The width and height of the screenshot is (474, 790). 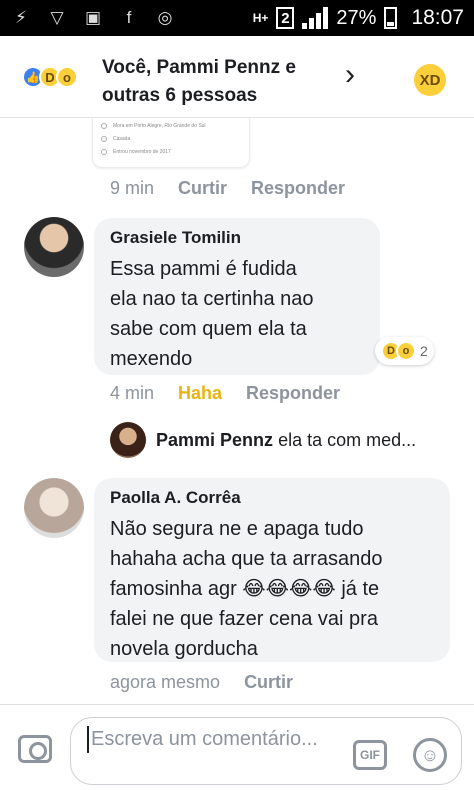 I want to click on laughing-emoji-icon: XD, so click(x=430, y=80).